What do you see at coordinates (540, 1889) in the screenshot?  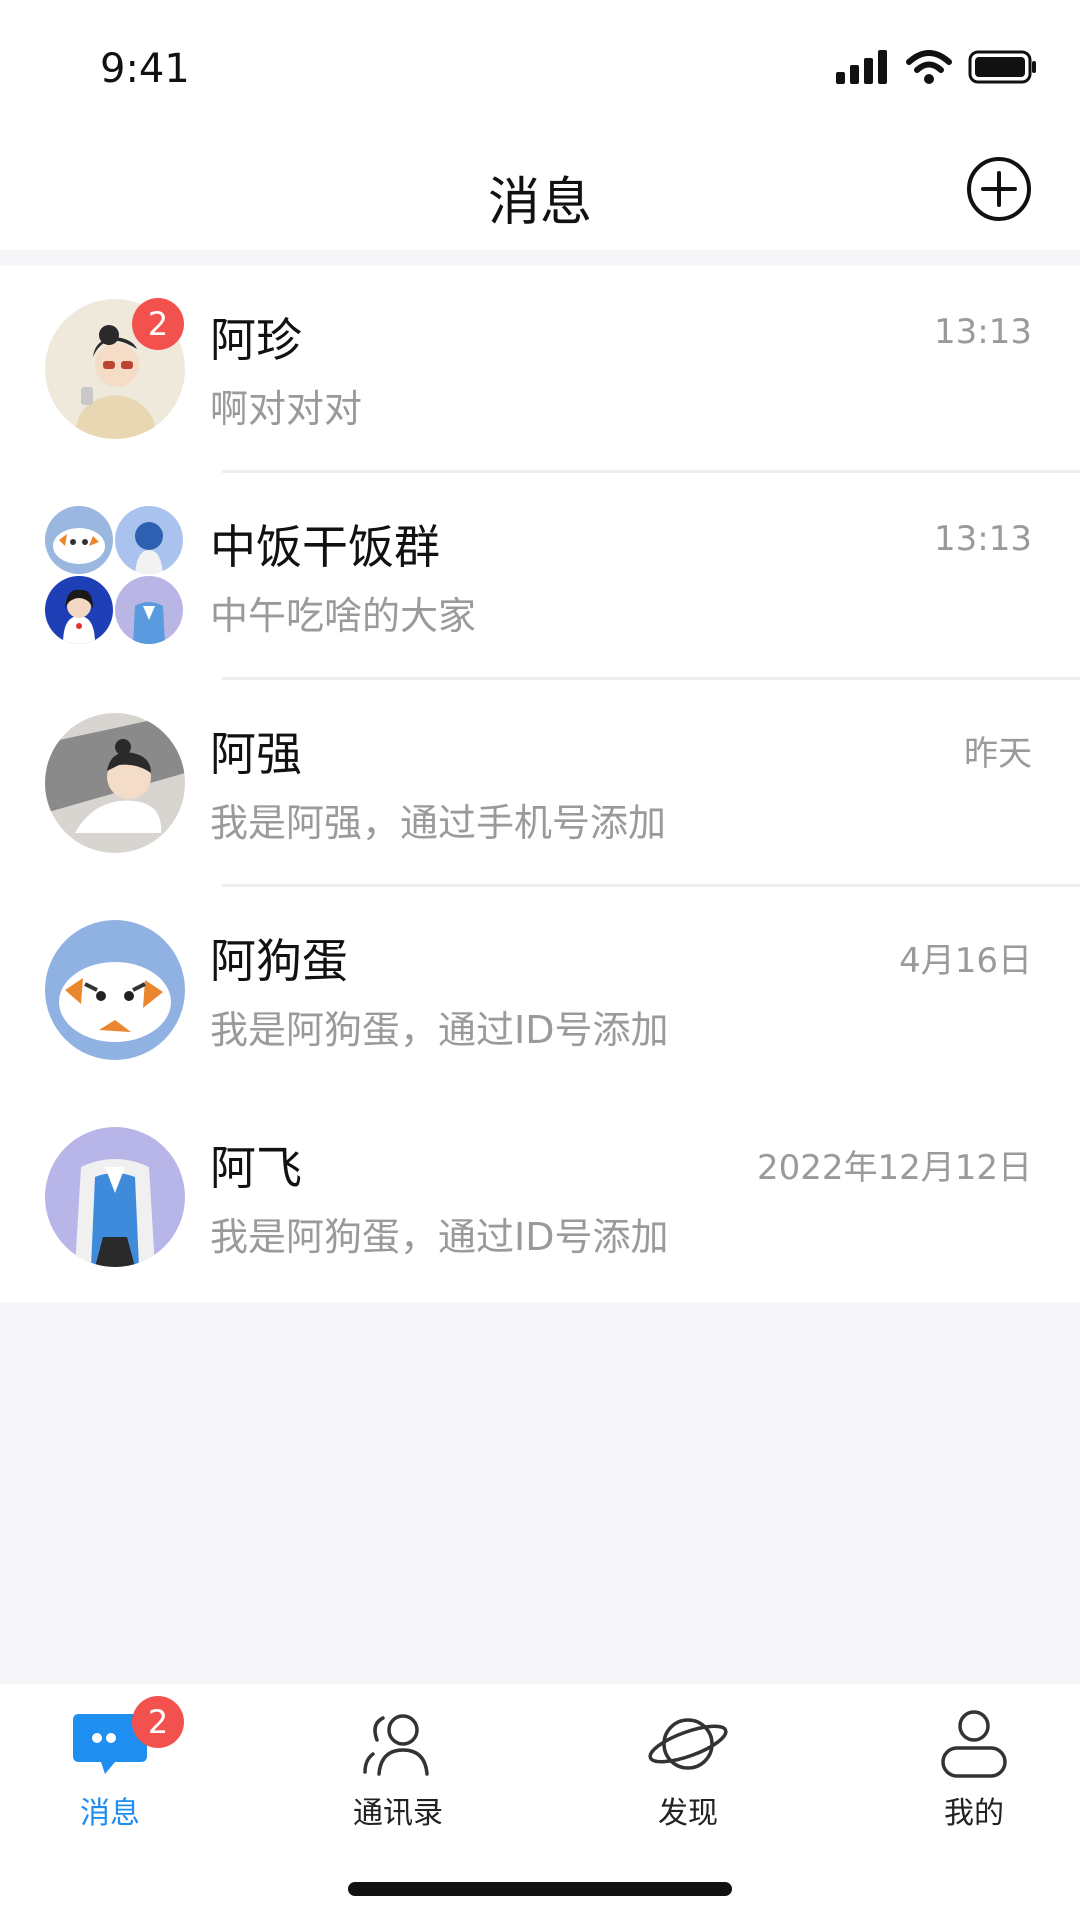 I see `home-indicator` at bounding box center [540, 1889].